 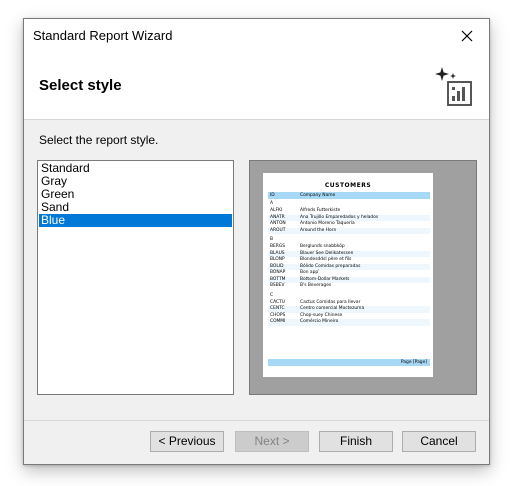 I want to click on style-item-sand: Sand, so click(x=135, y=207).